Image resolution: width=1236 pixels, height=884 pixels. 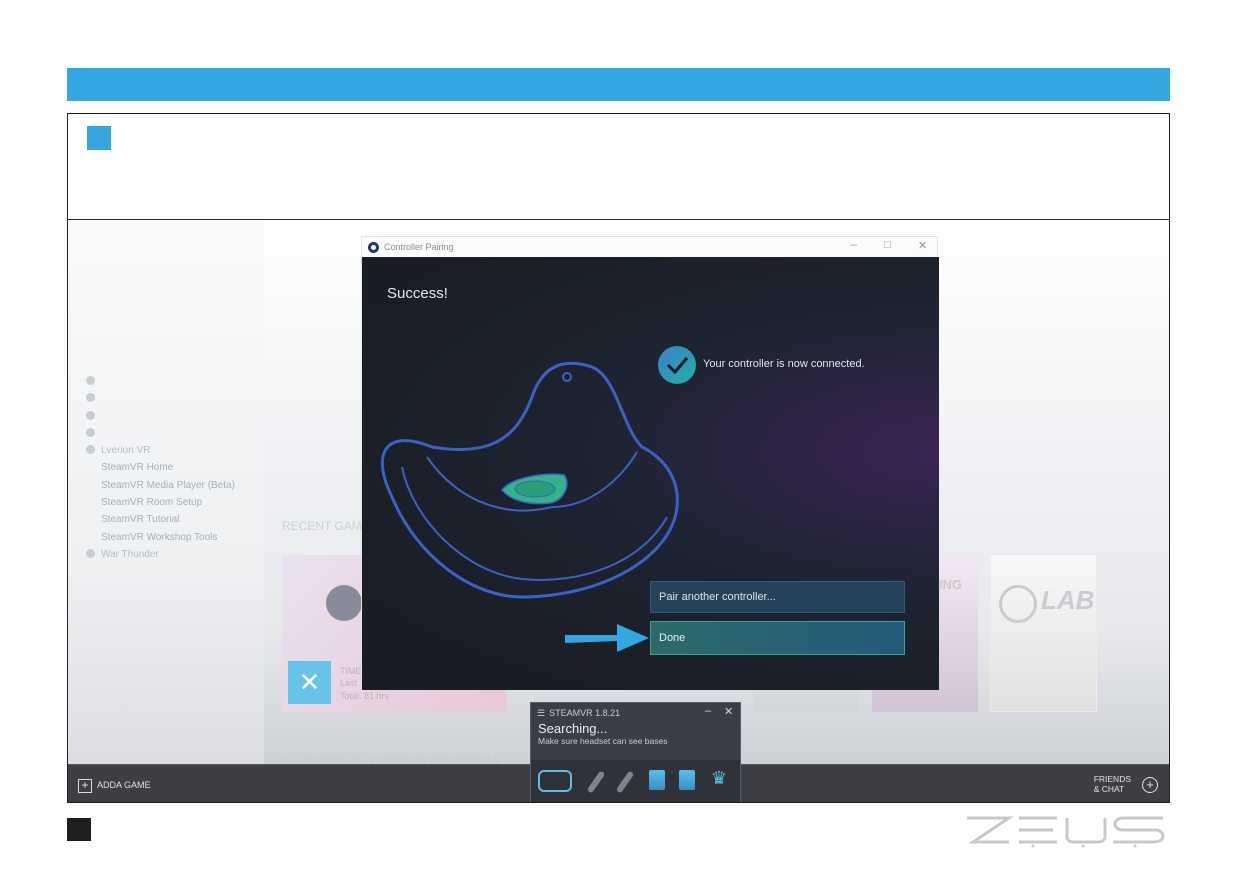 What do you see at coordinates (1066, 832) in the screenshot?
I see `zeus-logo-icon` at bounding box center [1066, 832].